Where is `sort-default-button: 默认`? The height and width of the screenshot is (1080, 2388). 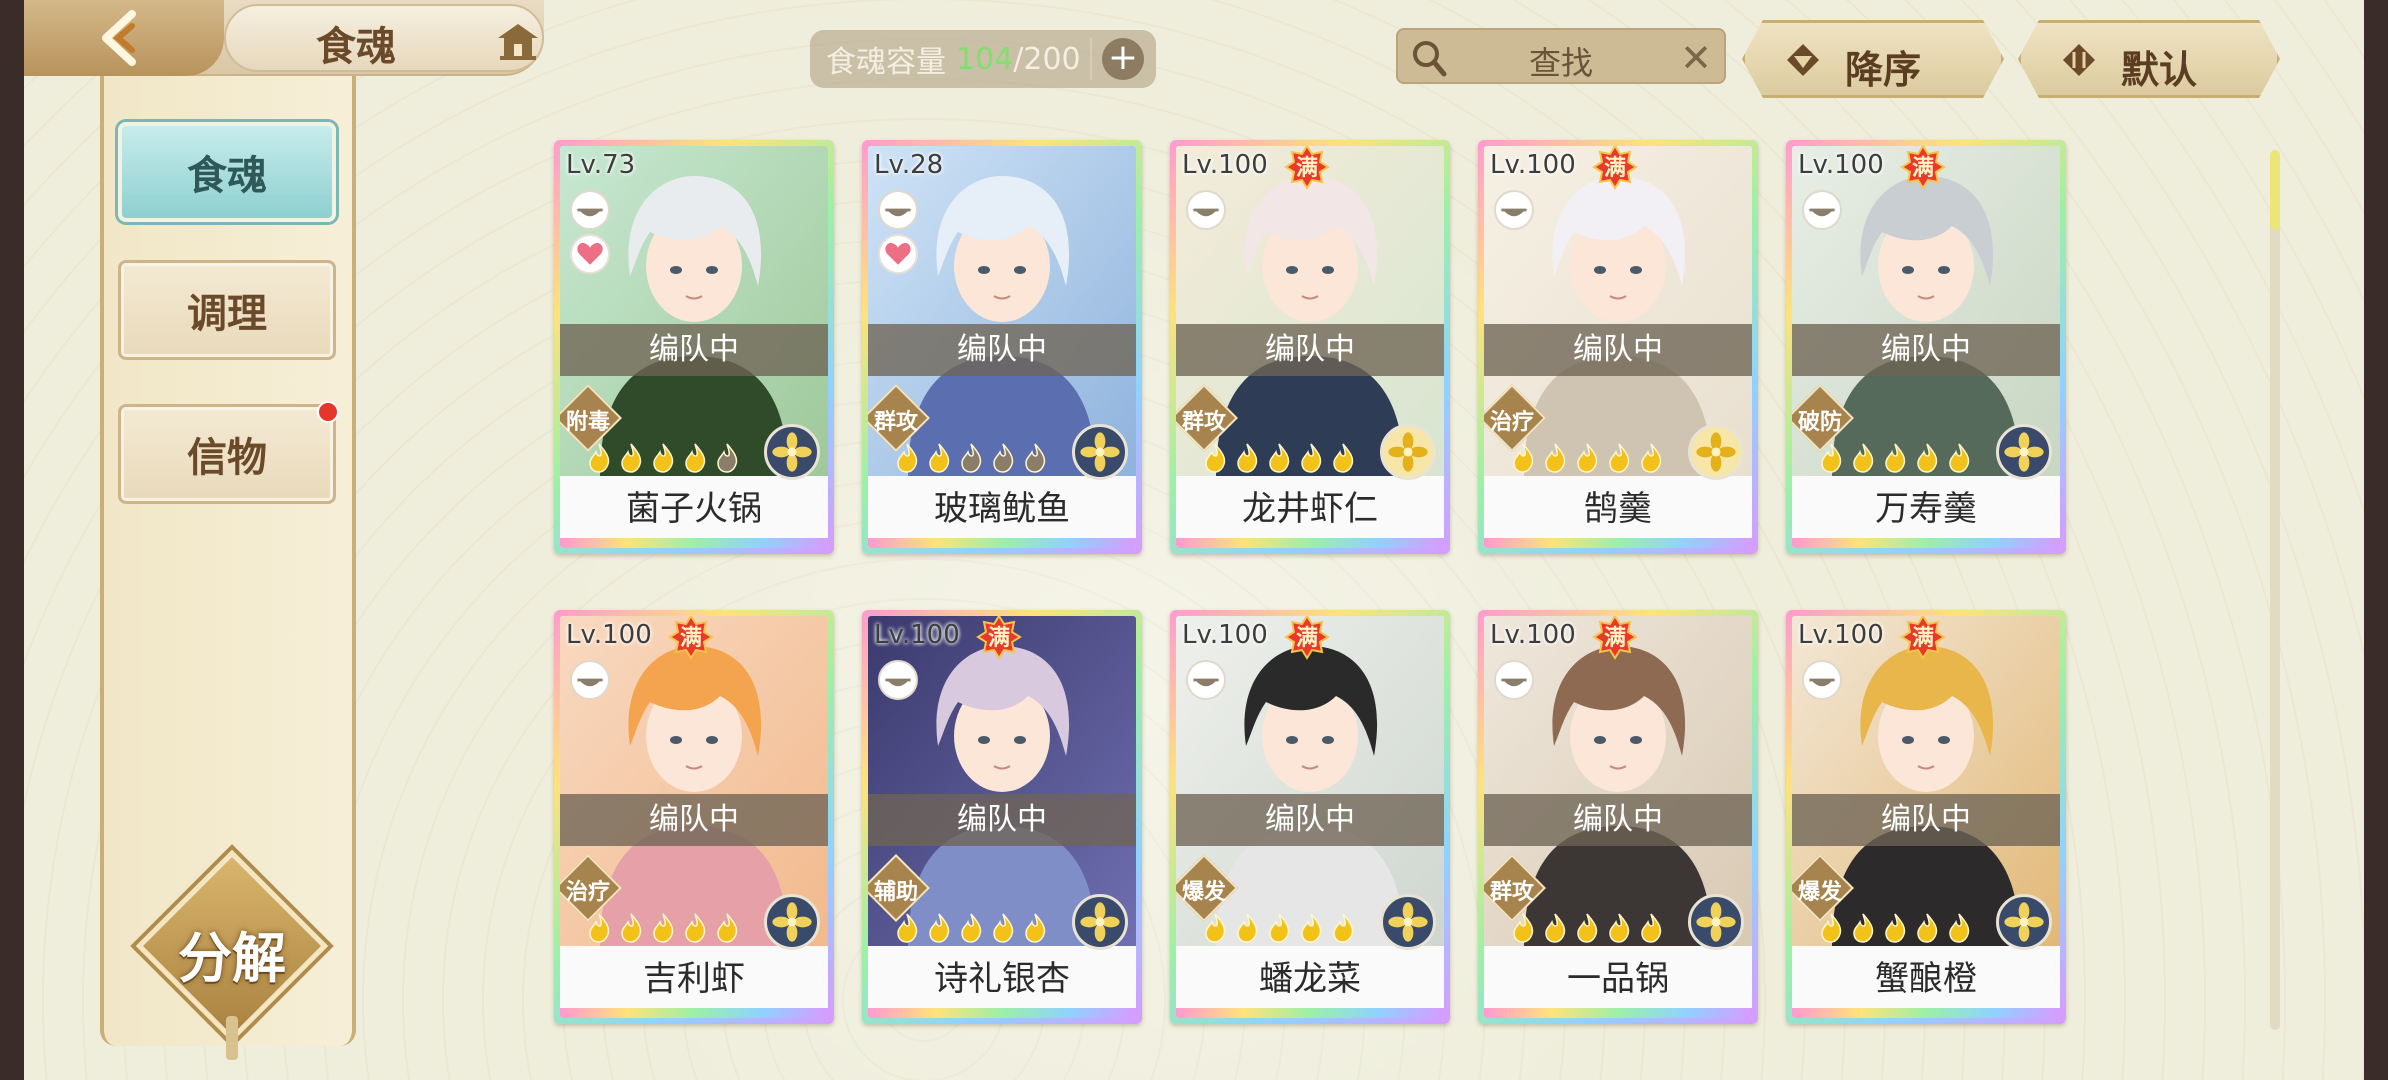 sort-default-button: 默认 is located at coordinates (2149, 59).